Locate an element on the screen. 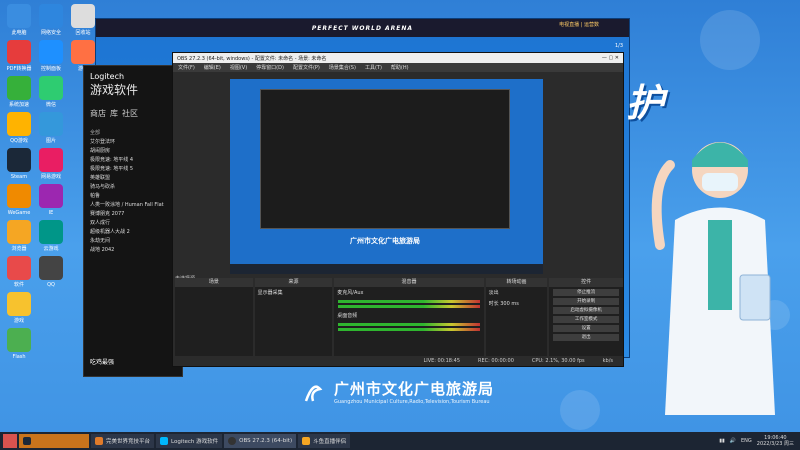 The height and width of the screenshot is (450, 800). desktop-icon: Flash is located at coordinates (19, 344).